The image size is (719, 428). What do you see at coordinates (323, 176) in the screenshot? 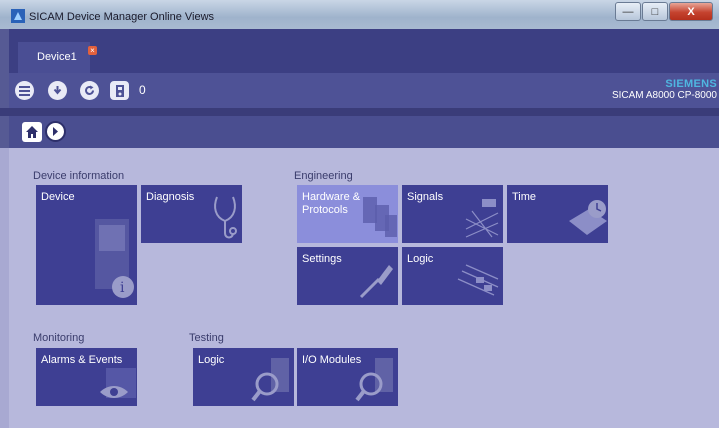
I see `section-title-engineering: Engineering` at bounding box center [323, 176].